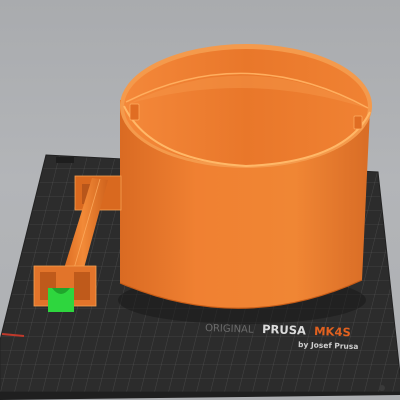 This screenshot has width=400, height=400. What do you see at coordinates (134, 112) in the screenshot?
I see `inner-clip-left` at bounding box center [134, 112].